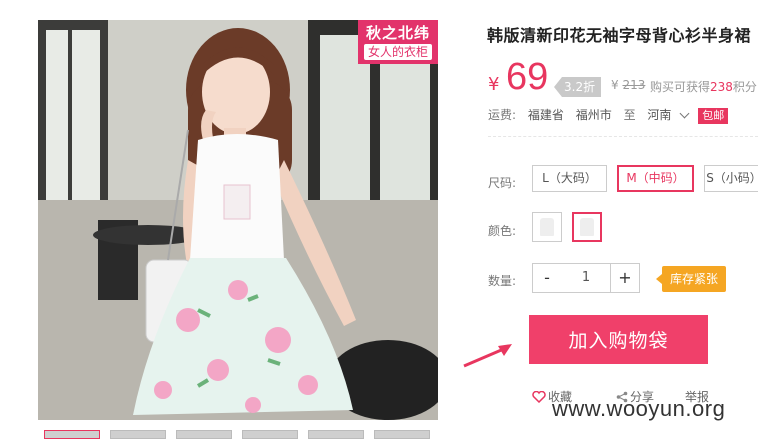  Describe the element at coordinates (539, 397) in the screenshot. I see `heart-icon` at that location.